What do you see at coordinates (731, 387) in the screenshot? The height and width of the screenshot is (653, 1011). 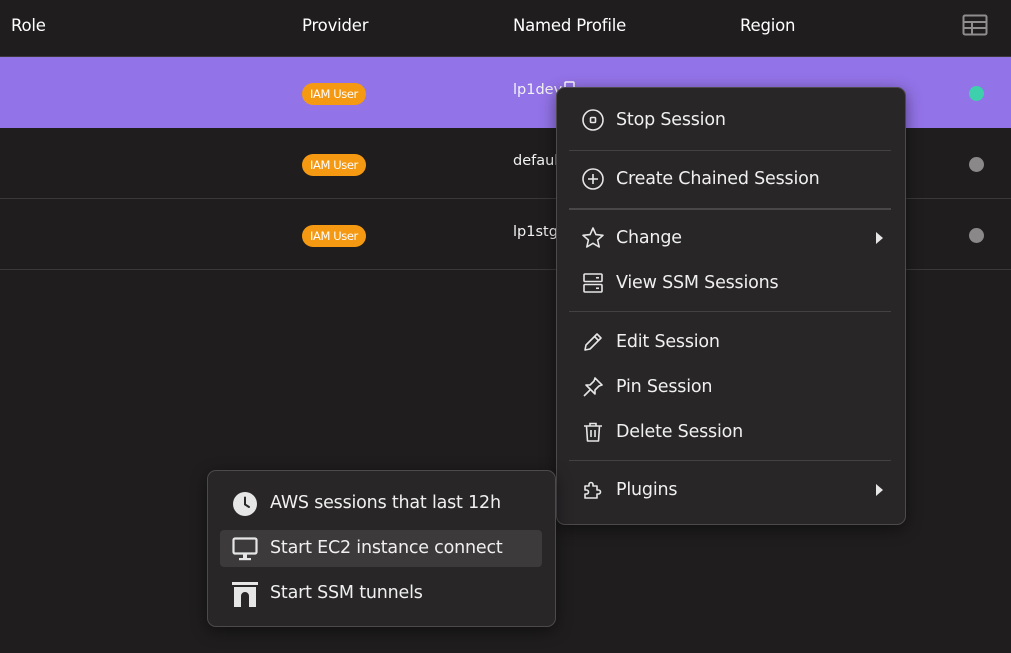 I see `menu-item-pin-session: Pin Session` at bounding box center [731, 387].